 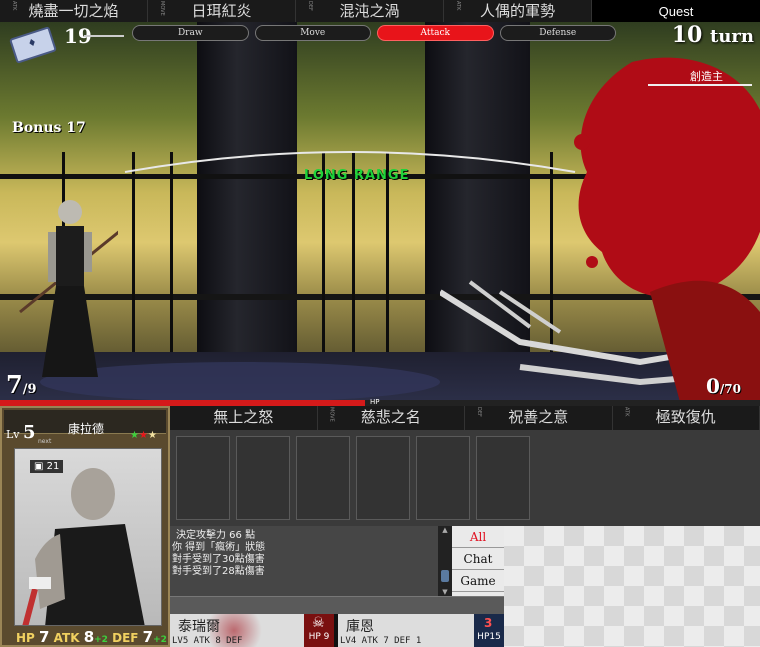 I want to click on phase-bar: Draw Move Attack Defense, so click(x=374, y=33).